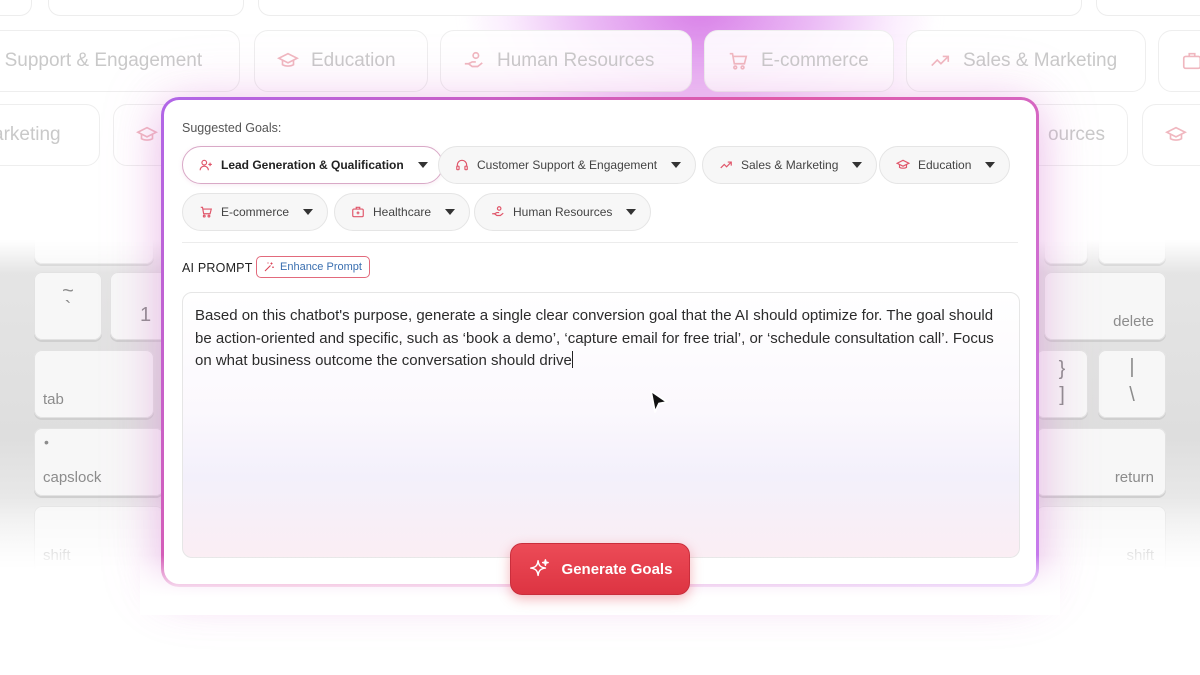 This screenshot has width=1200, height=675. What do you see at coordinates (68, 309) in the screenshot?
I see `key-label: `` at bounding box center [68, 309].